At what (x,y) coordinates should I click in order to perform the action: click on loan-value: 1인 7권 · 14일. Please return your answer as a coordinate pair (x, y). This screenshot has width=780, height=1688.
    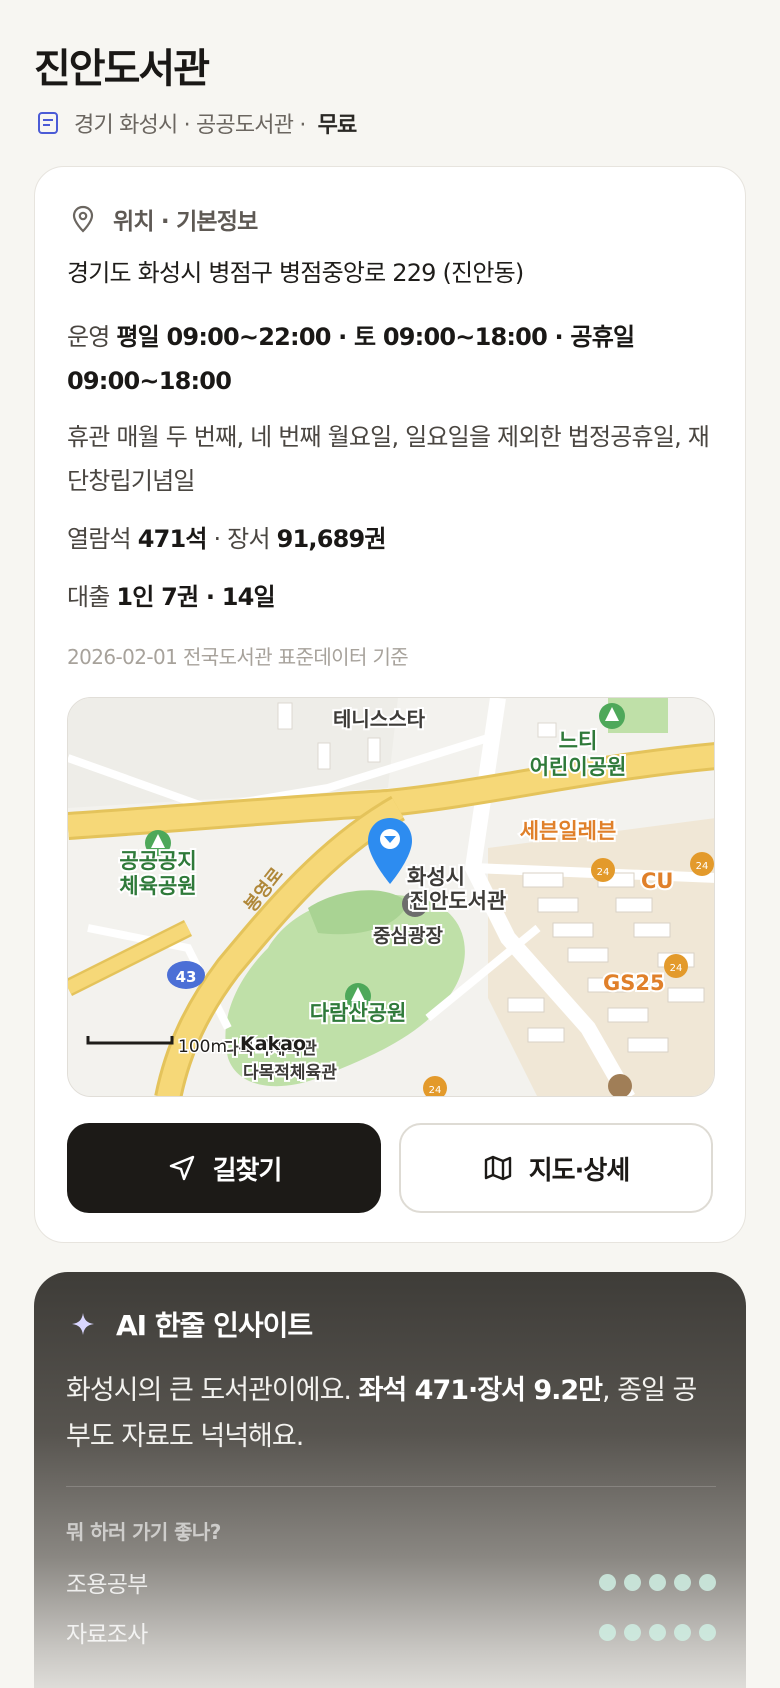
    Looking at the image, I should click on (195, 597).